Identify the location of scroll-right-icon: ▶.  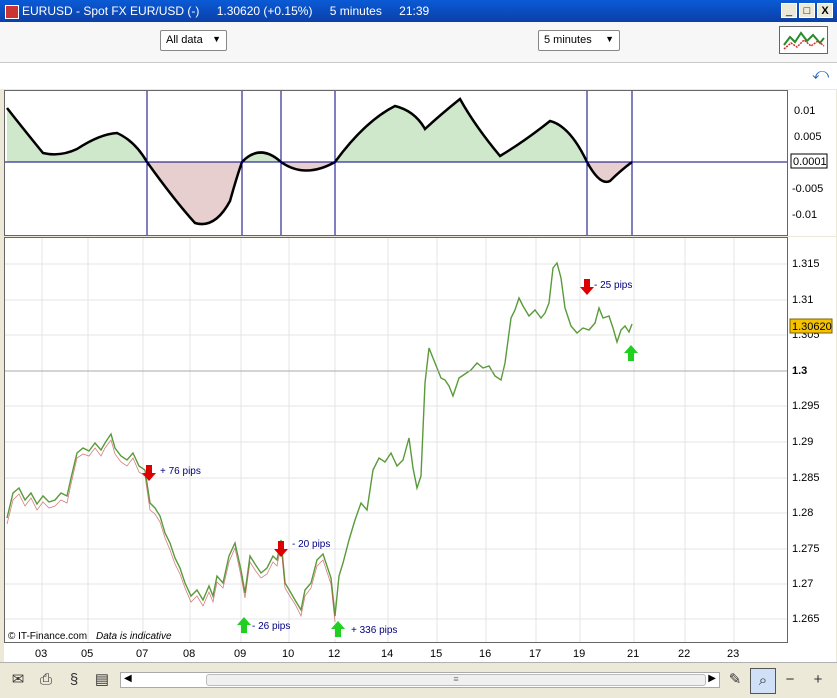
(712, 678).